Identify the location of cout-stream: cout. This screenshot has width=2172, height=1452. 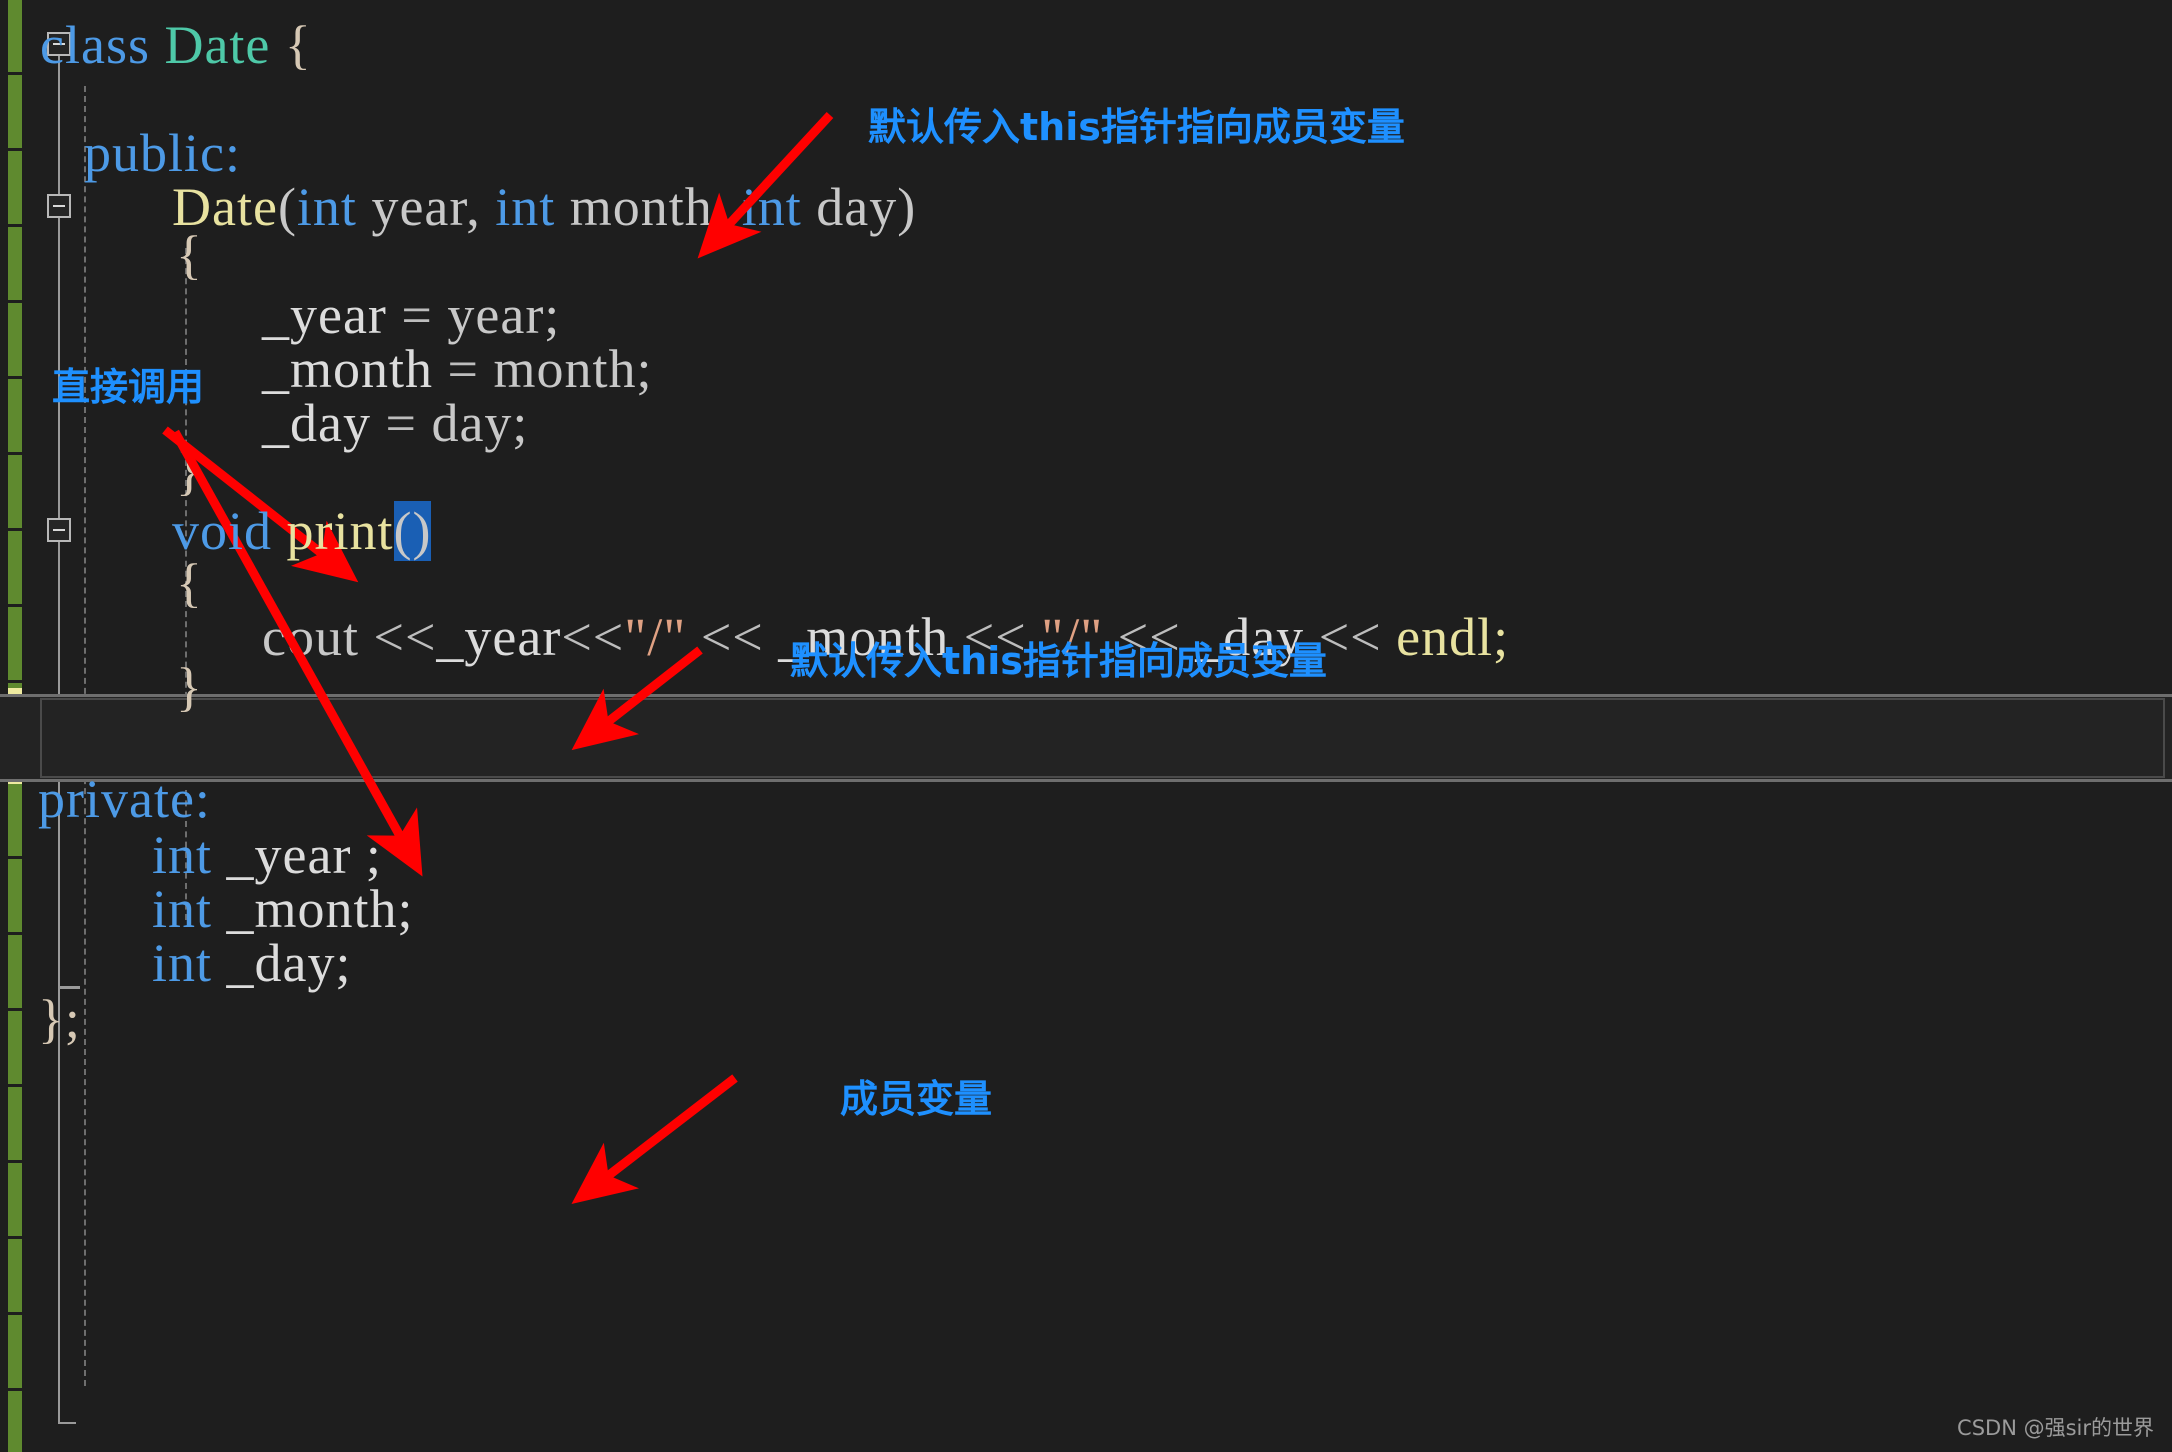
(310, 637).